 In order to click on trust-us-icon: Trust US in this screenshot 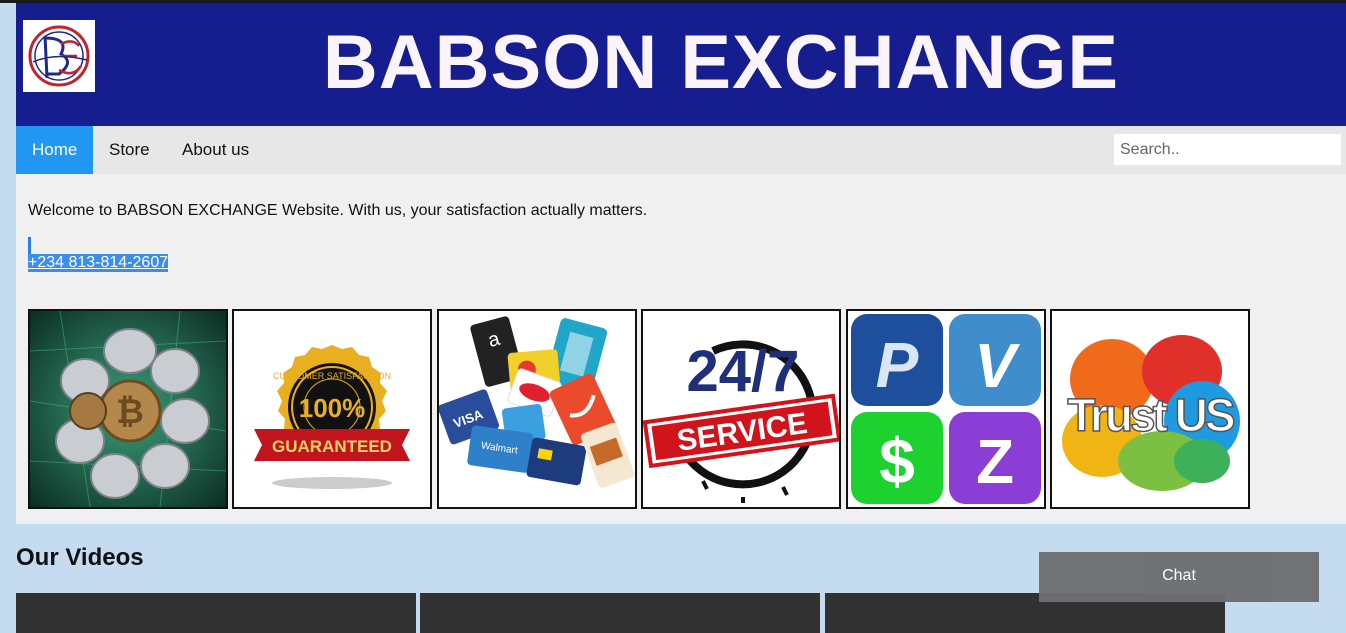, I will do `click(1150, 409)`.